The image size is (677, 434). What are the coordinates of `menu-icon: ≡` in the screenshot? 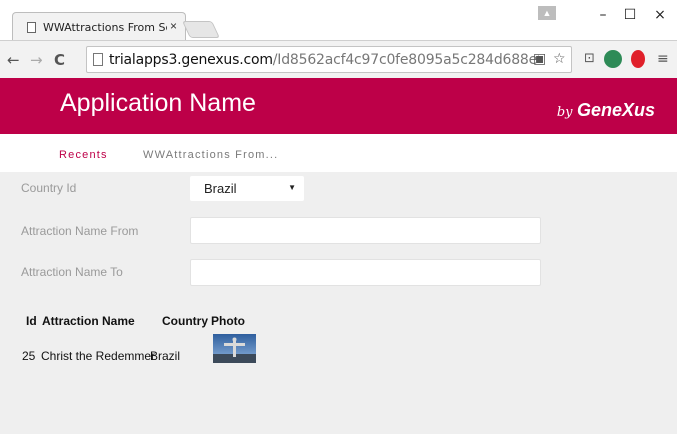 It's located at (663, 59).